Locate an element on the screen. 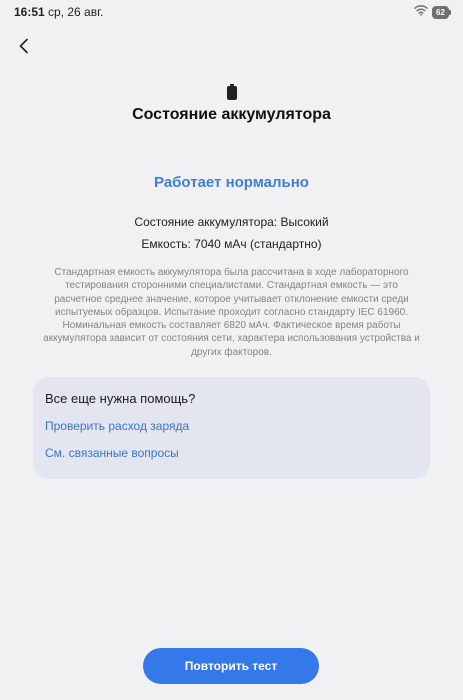 This screenshot has width=463, height=700. back-arrow-icon is located at coordinates (24, 48).